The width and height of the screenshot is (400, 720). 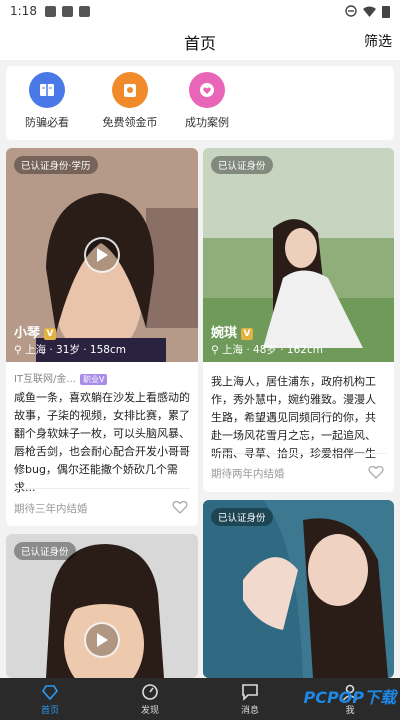 I want to click on book-icon, so click(x=47, y=90).